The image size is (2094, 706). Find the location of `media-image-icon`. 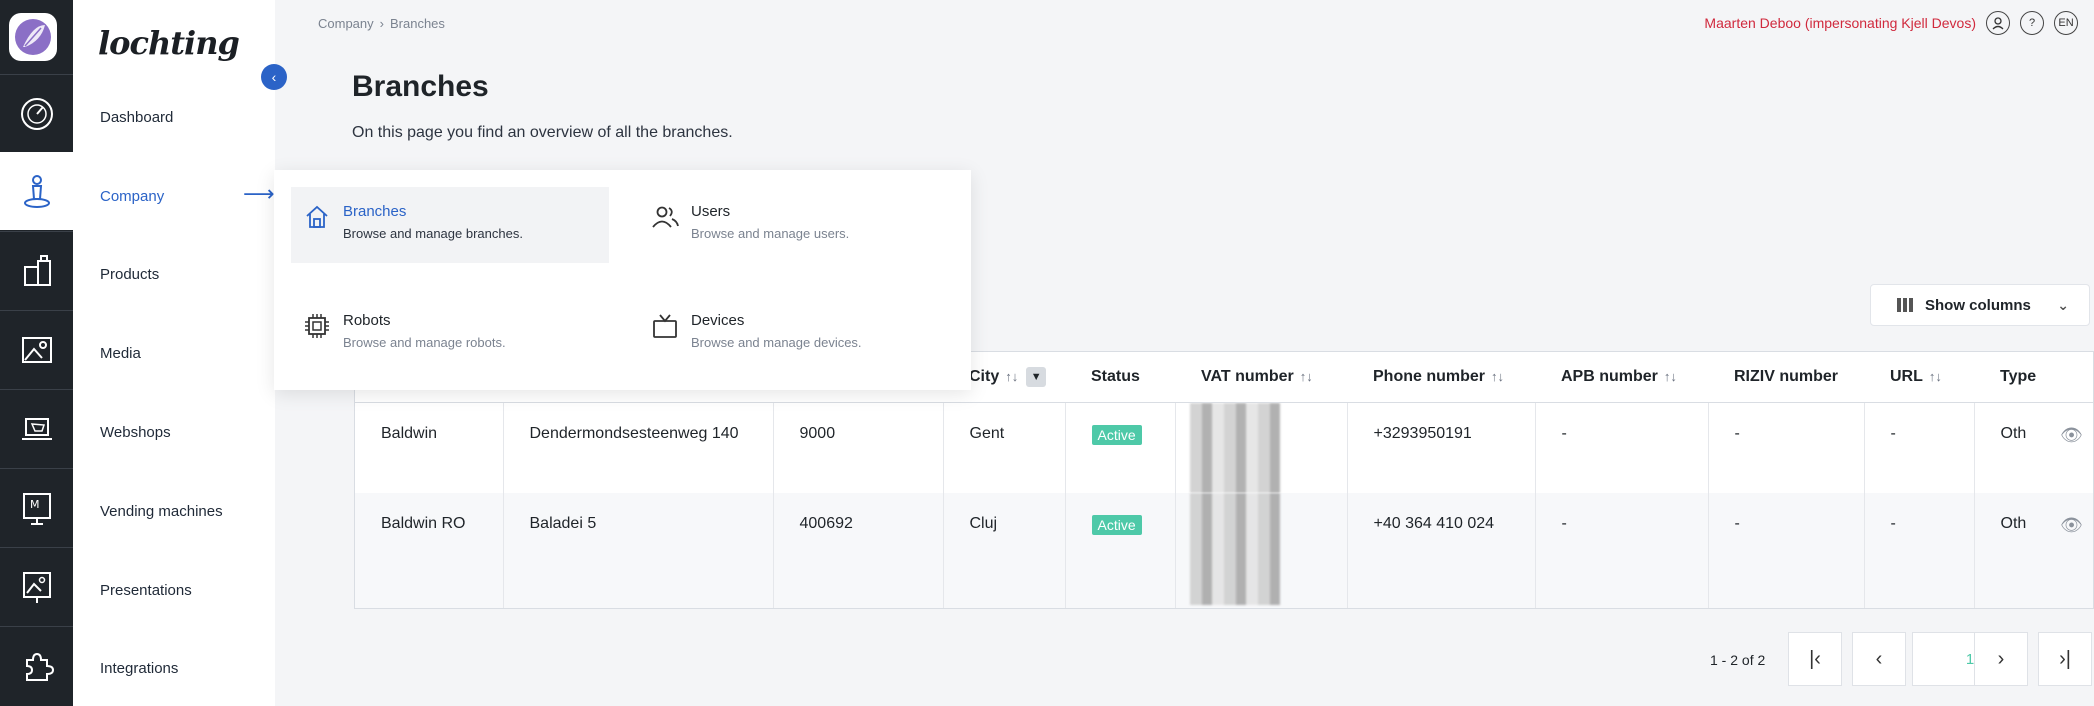

media-image-icon is located at coordinates (36, 349).